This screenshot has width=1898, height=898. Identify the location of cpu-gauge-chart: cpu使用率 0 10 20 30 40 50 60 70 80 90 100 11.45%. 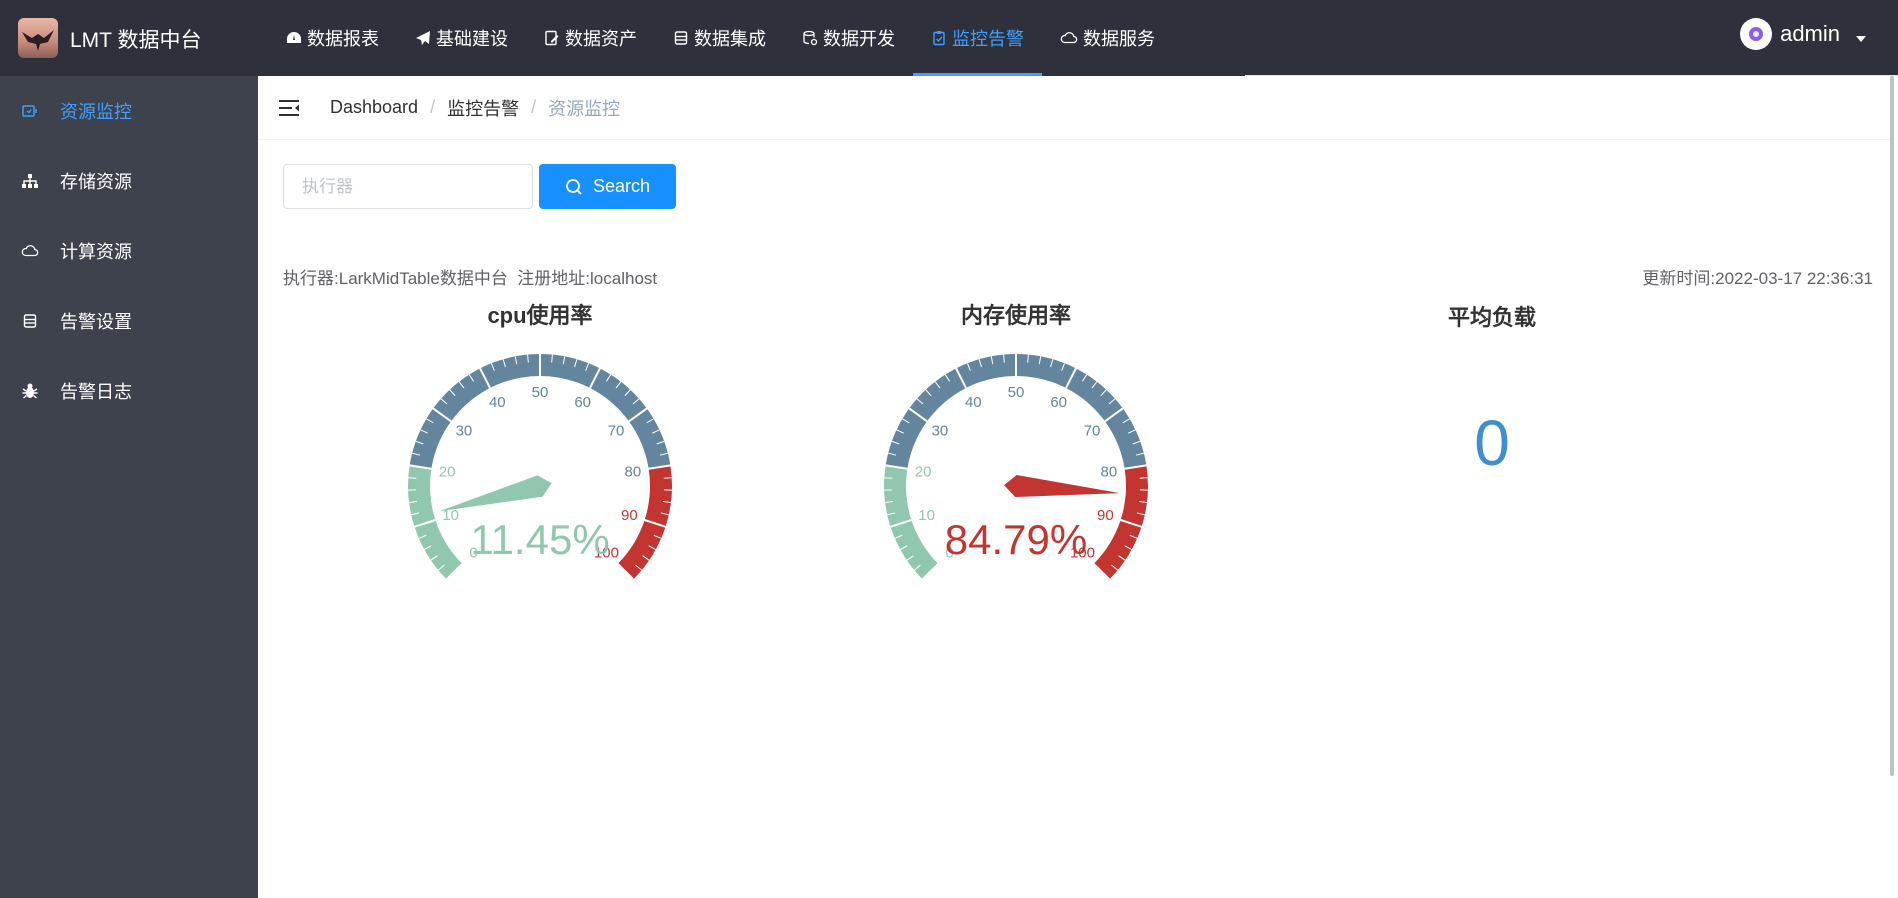
(540, 476).